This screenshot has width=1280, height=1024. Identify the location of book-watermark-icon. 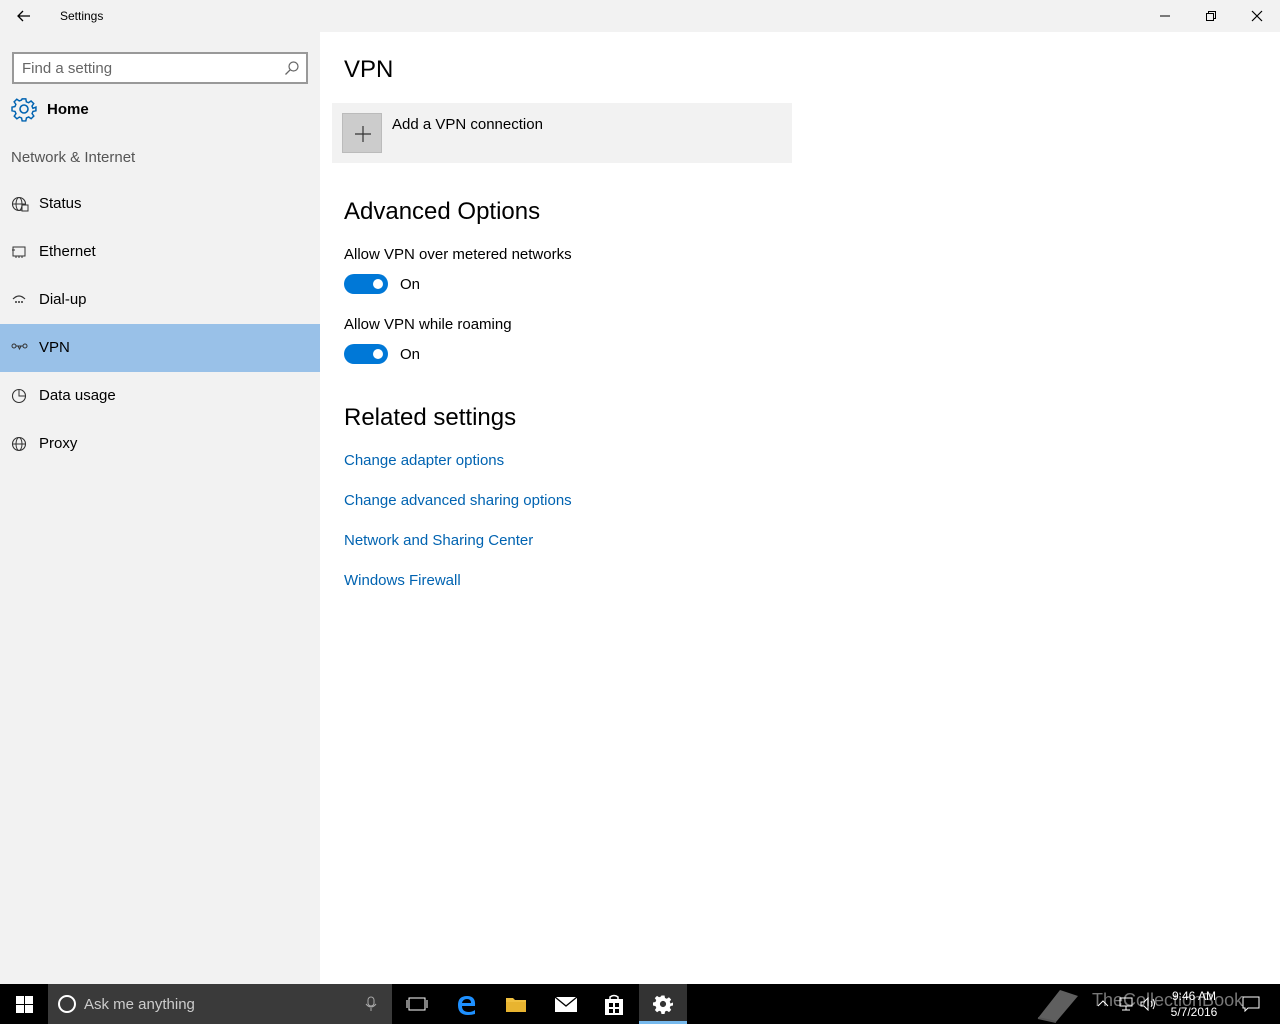
(1057, 1006).